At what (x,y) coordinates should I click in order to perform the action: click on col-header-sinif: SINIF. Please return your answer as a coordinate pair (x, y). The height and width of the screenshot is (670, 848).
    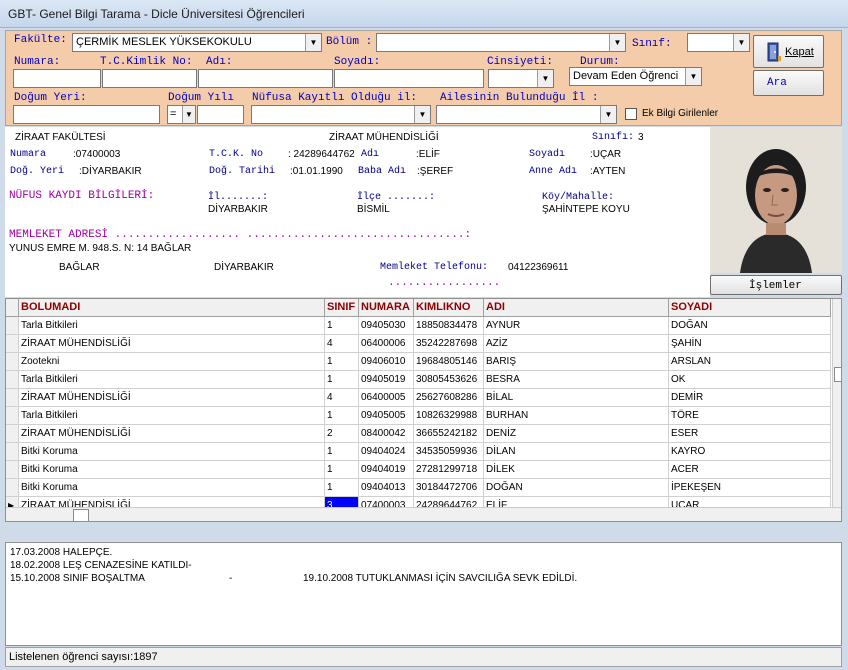
    Looking at the image, I should click on (342, 308).